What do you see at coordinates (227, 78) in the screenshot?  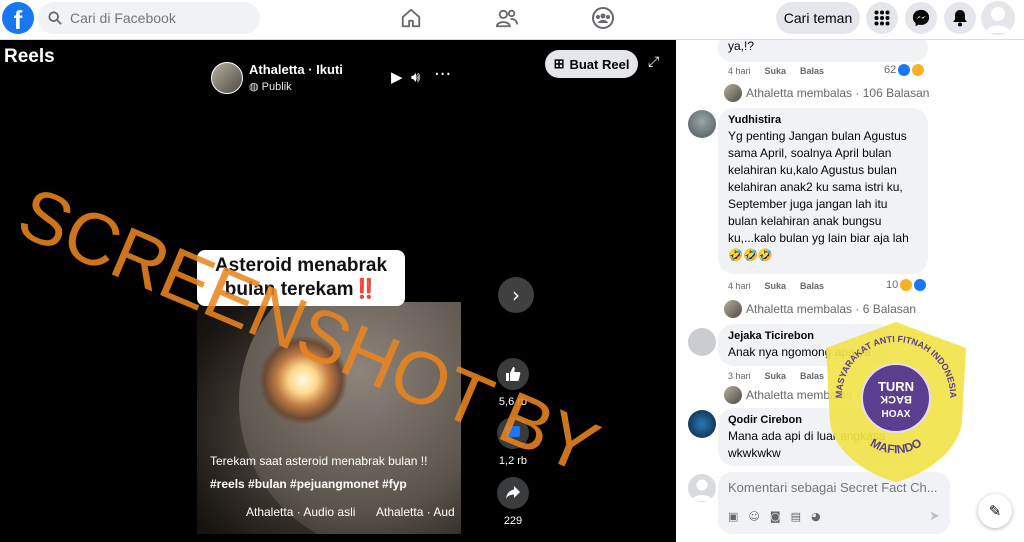 I see `author-avatar` at bounding box center [227, 78].